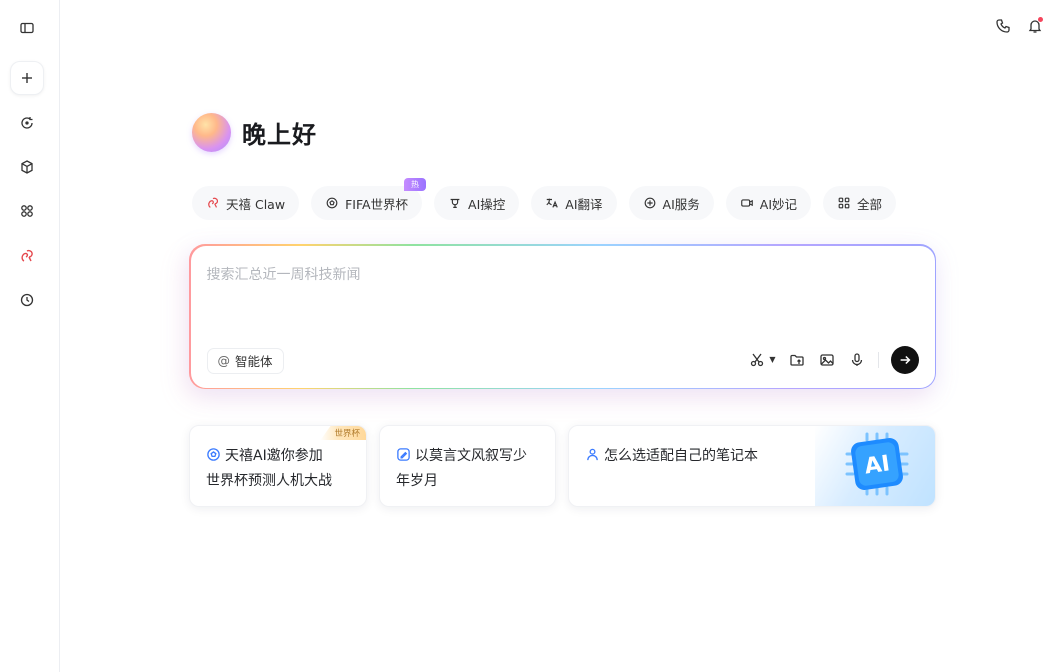  I want to click on phone-button, so click(1003, 26).